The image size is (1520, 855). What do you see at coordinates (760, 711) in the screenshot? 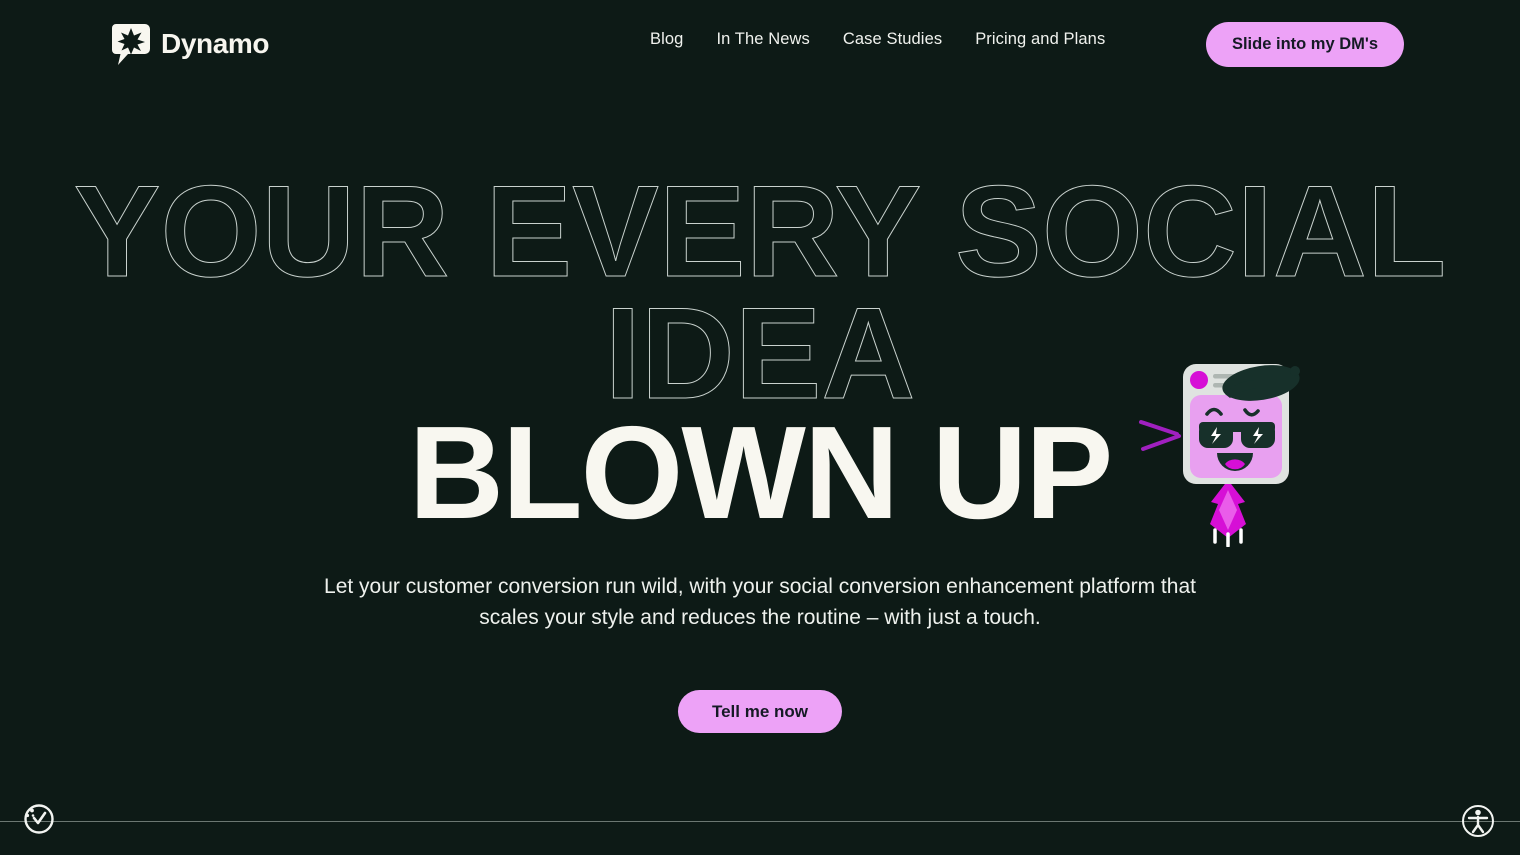
I see `tell-me-now-button: Tell me now` at bounding box center [760, 711].